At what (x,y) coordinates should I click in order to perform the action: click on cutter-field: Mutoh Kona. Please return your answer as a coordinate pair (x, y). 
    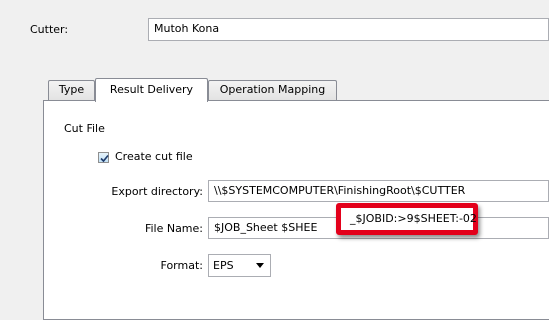
    Looking at the image, I should click on (348, 29).